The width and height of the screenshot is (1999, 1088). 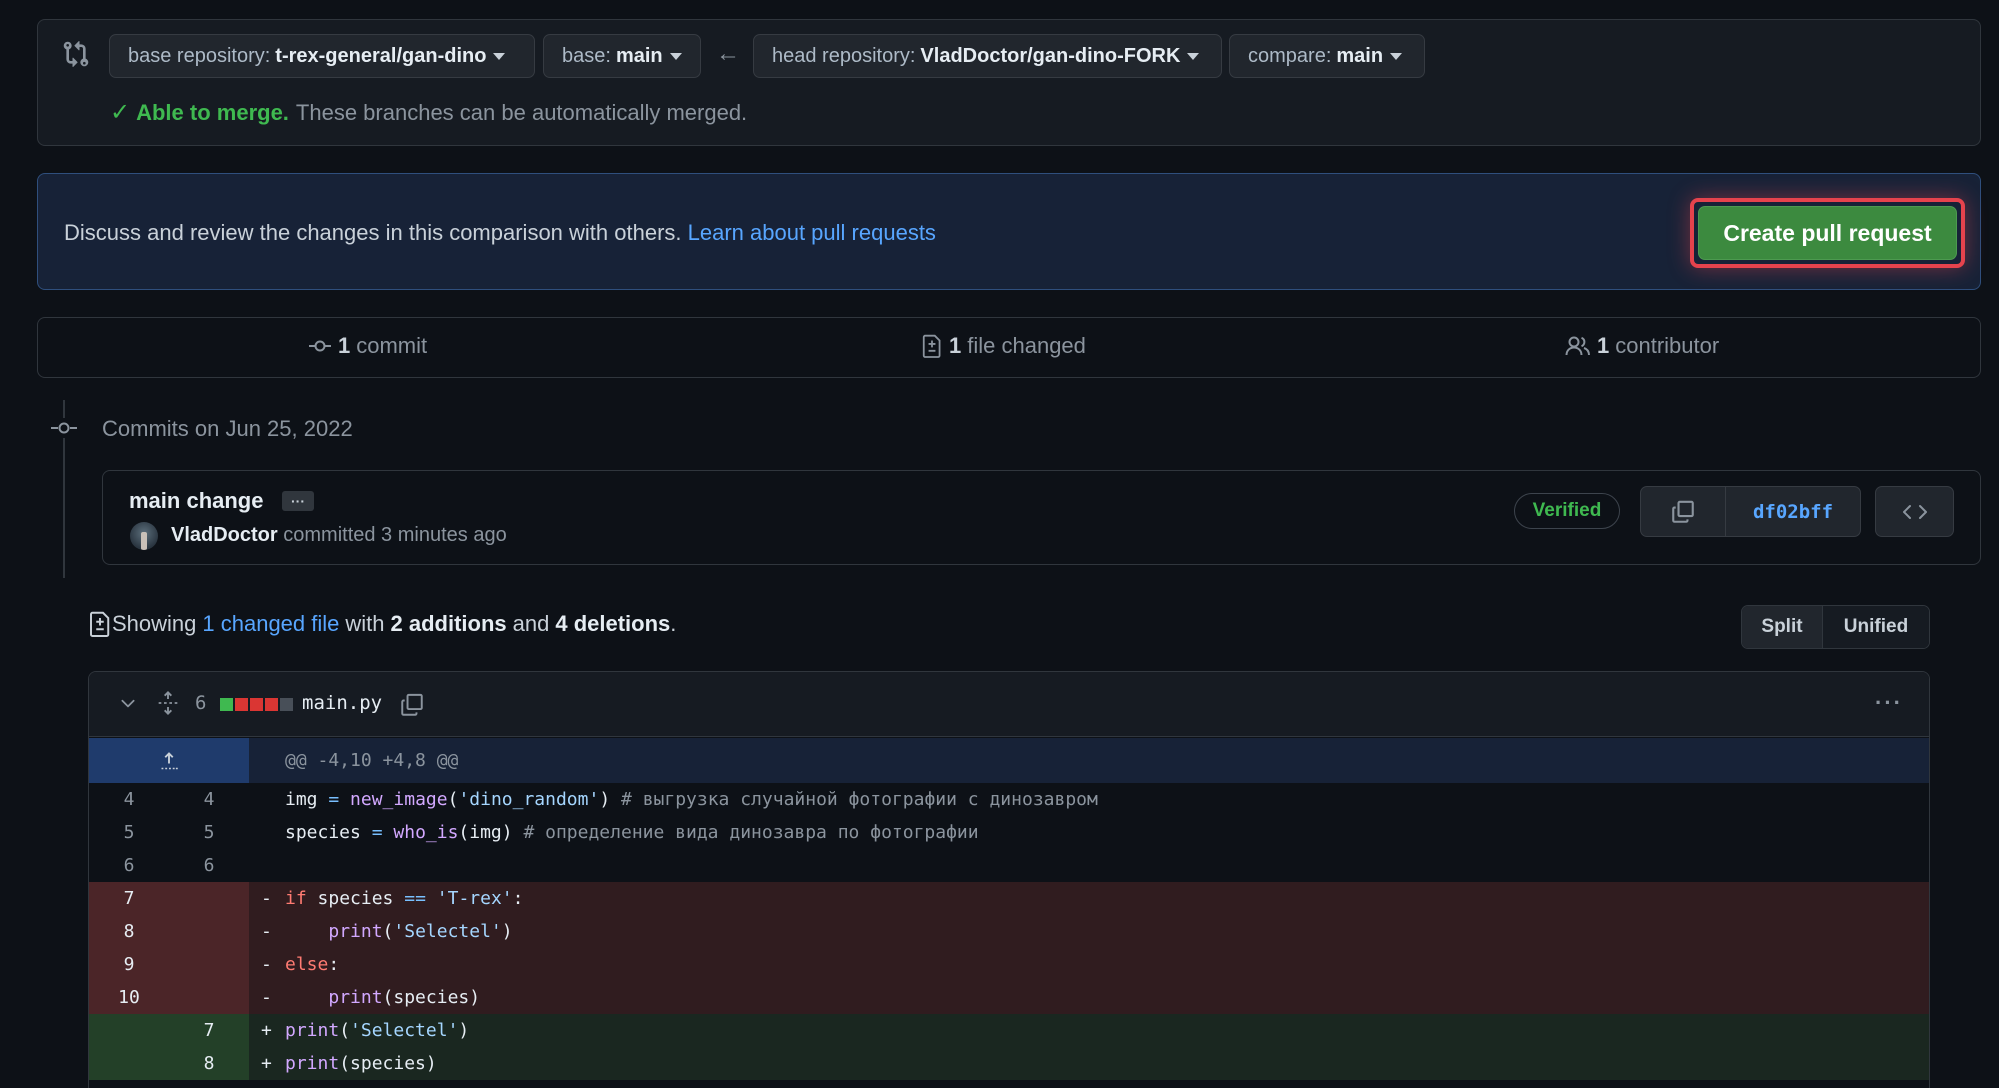 What do you see at coordinates (76, 54) in the screenshot?
I see `git-compare-icon` at bounding box center [76, 54].